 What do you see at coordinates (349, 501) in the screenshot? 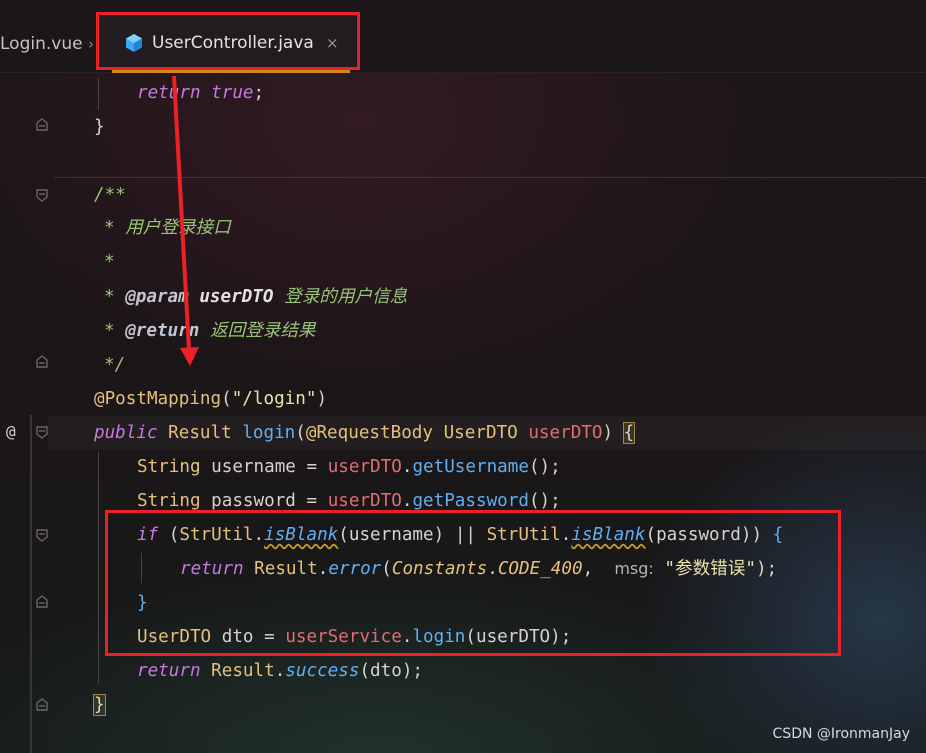
I see `code-line: String password = userDTO.getPassword();` at bounding box center [349, 501].